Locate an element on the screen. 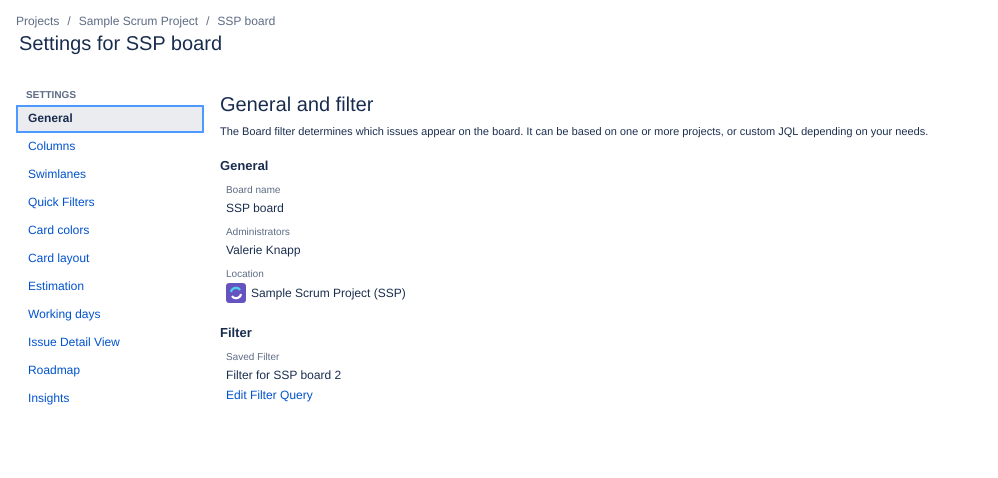  page-title: Settings for SSP board is located at coordinates (121, 44).